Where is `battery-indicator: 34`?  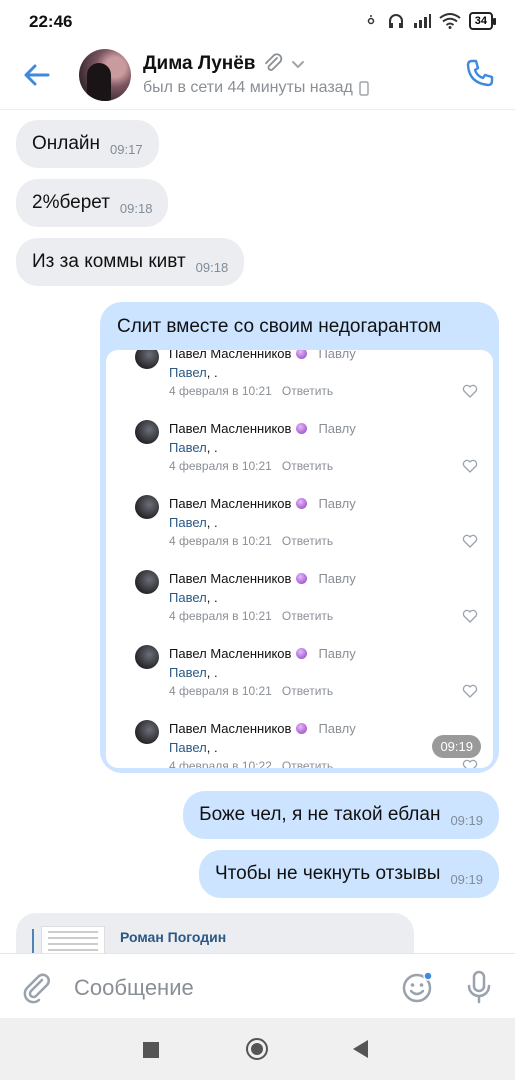 battery-indicator: 34 is located at coordinates (482, 21).